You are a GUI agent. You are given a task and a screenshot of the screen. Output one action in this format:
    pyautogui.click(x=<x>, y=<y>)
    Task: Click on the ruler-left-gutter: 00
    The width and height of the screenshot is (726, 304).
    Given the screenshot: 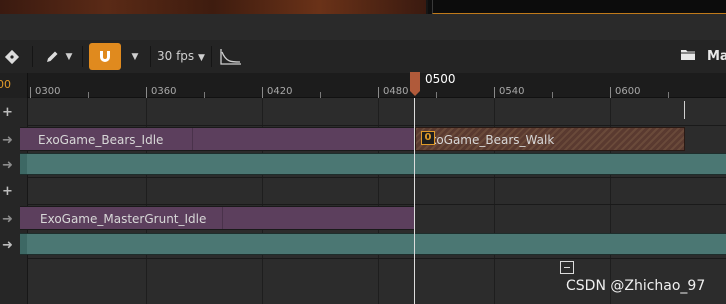 What is the action you would take?
    pyautogui.click(x=14, y=85)
    